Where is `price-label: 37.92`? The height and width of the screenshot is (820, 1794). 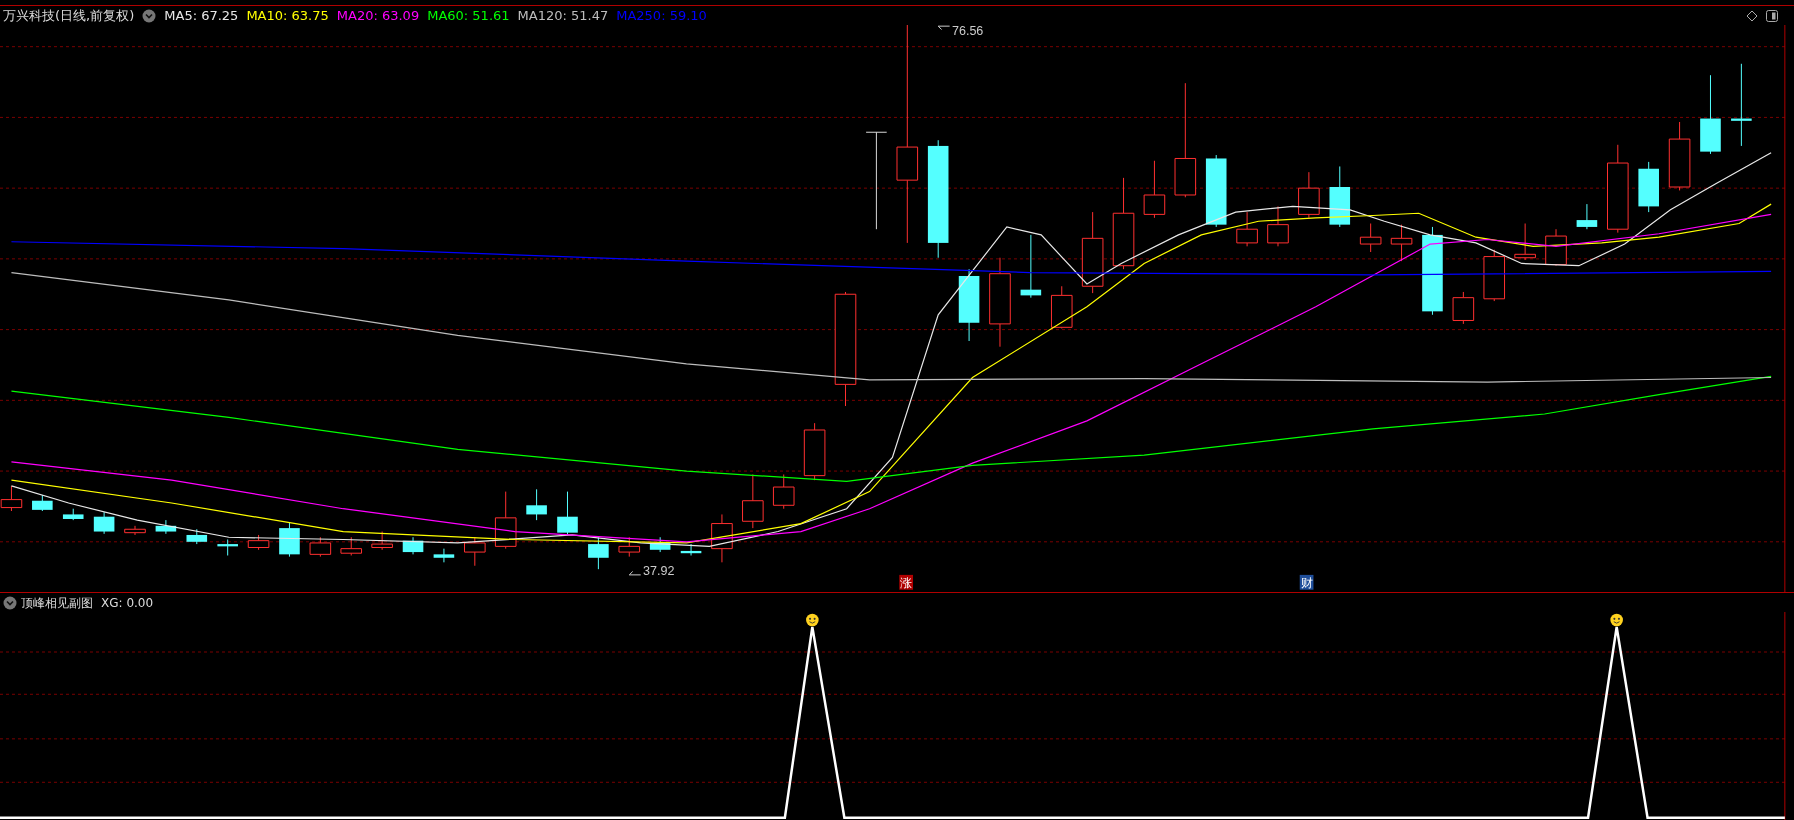
price-label: 37.92 is located at coordinates (651, 570).